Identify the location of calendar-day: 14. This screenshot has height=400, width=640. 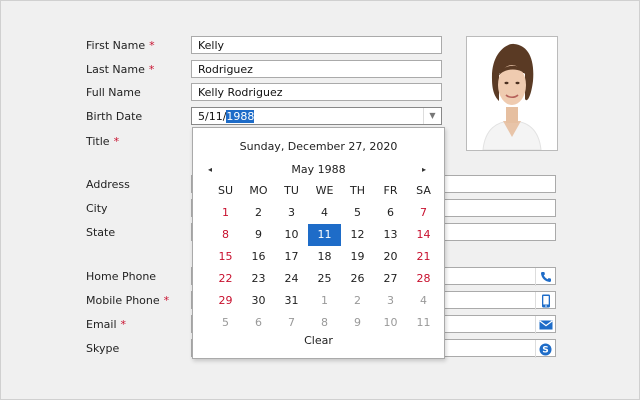
(423, 235).